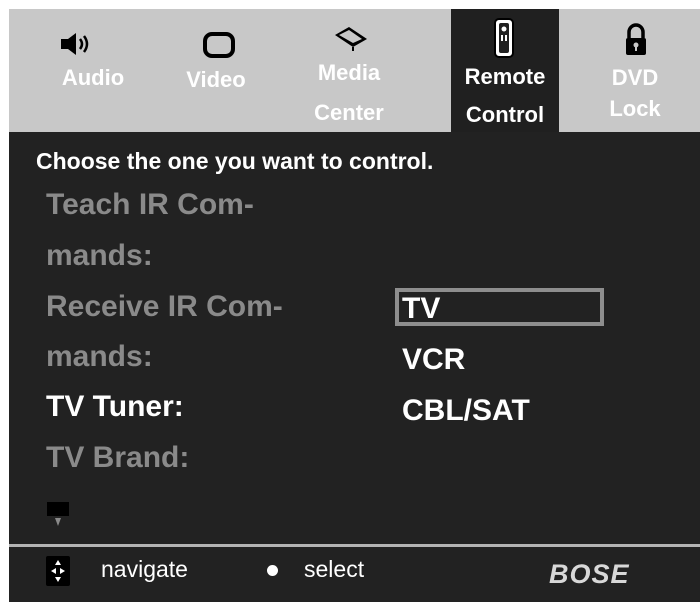 The width and height of the screenshot is (700, 603). What do you see at coordinates (635, 108) in the screenshot?
I see `tab-dvd-lock-label-2: Lock` at bounding box center [635, 108].